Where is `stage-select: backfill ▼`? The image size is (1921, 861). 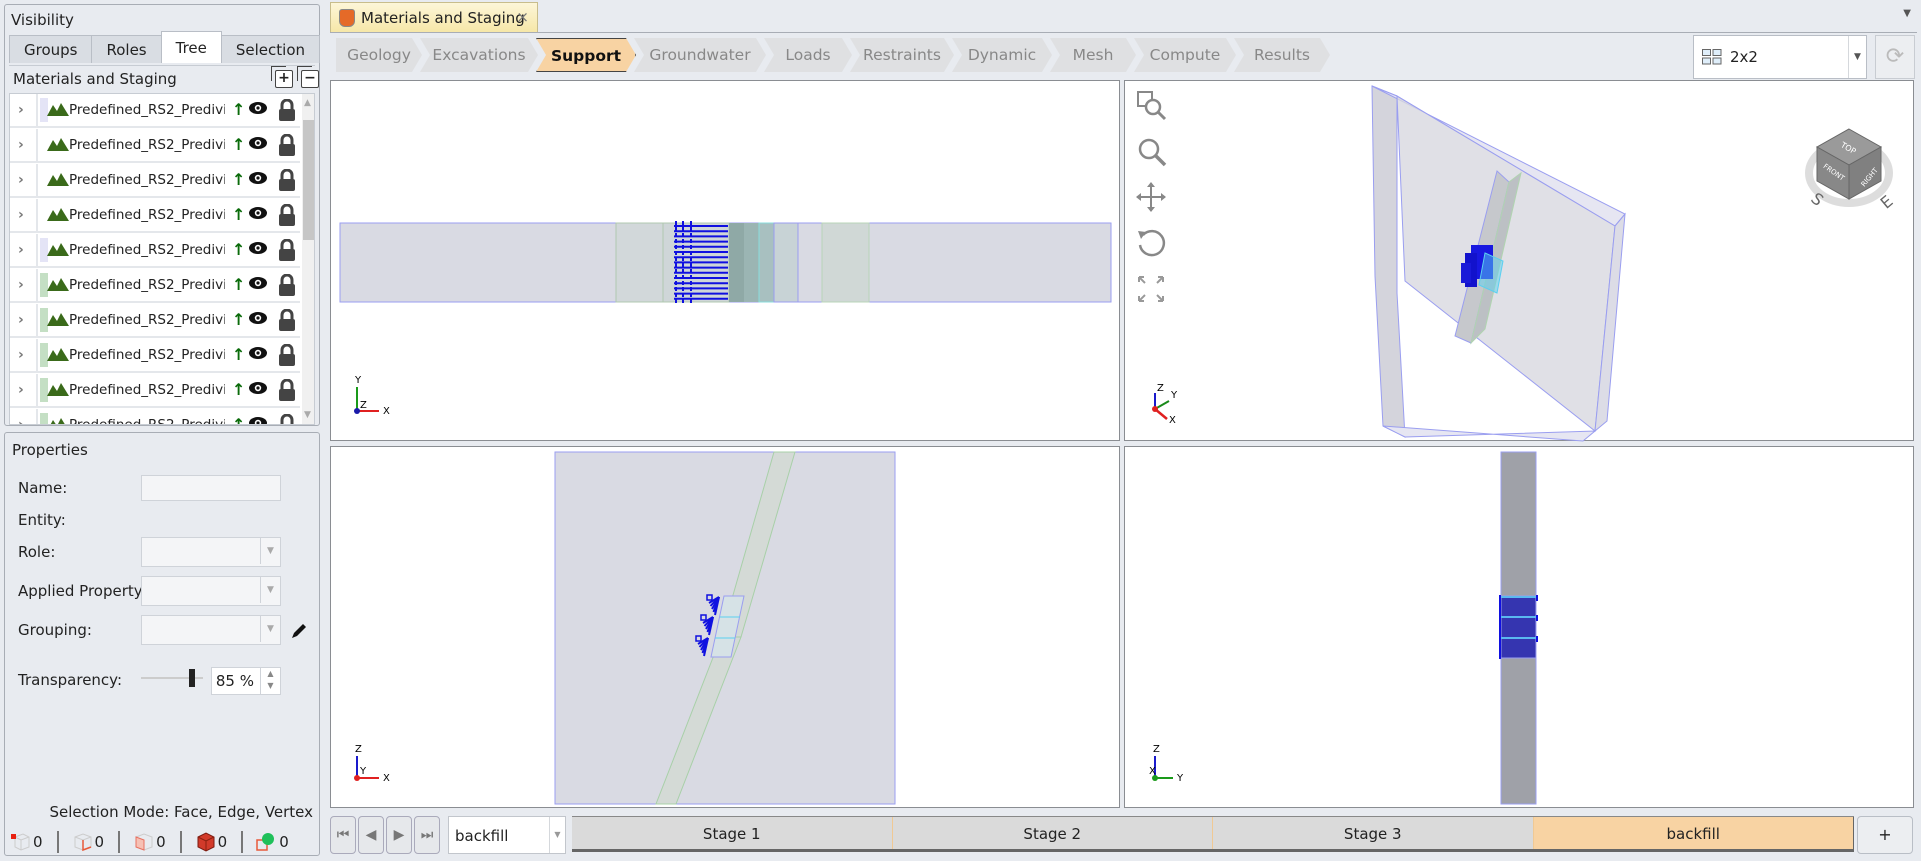 stage-select: backfill ▼ is located at coordinates (507, 835).